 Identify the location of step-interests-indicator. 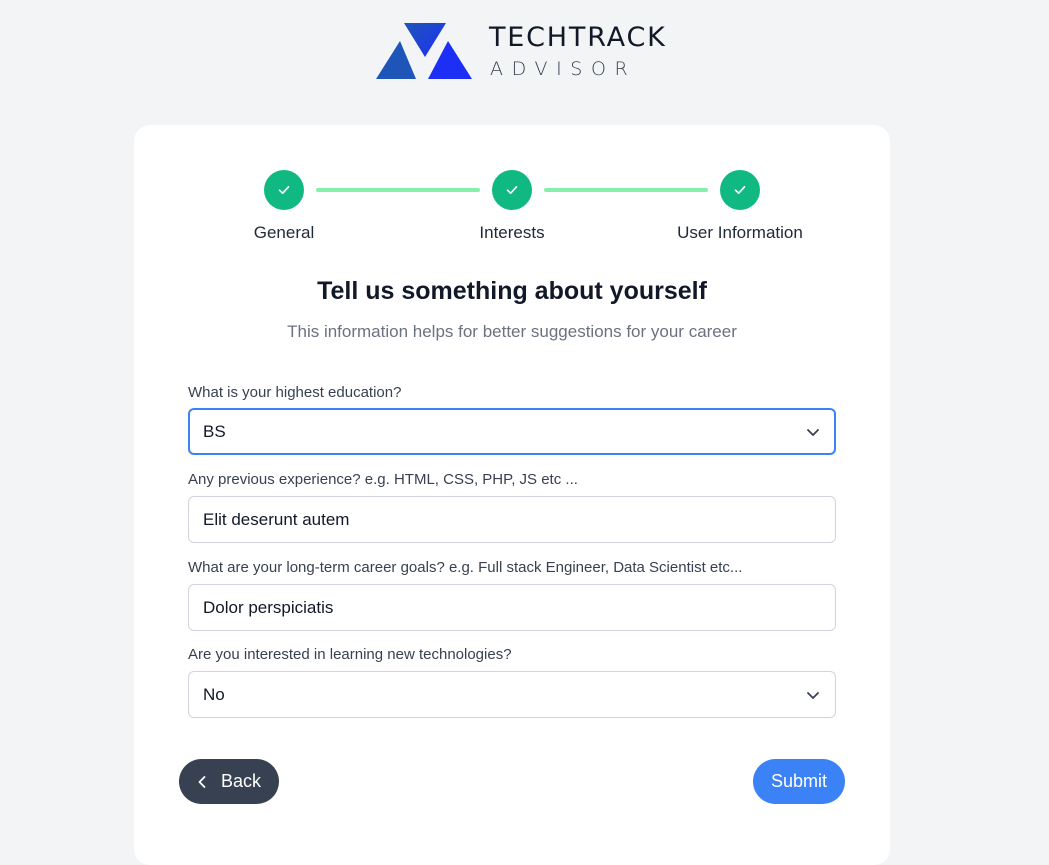
(512, 190).